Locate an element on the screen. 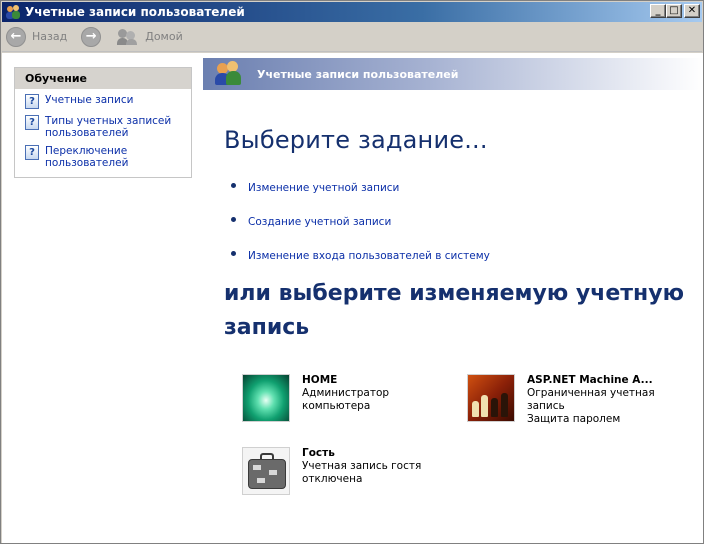  account-info: Гость Учетная запись гостя отключена is located at coordinates (372, 471).